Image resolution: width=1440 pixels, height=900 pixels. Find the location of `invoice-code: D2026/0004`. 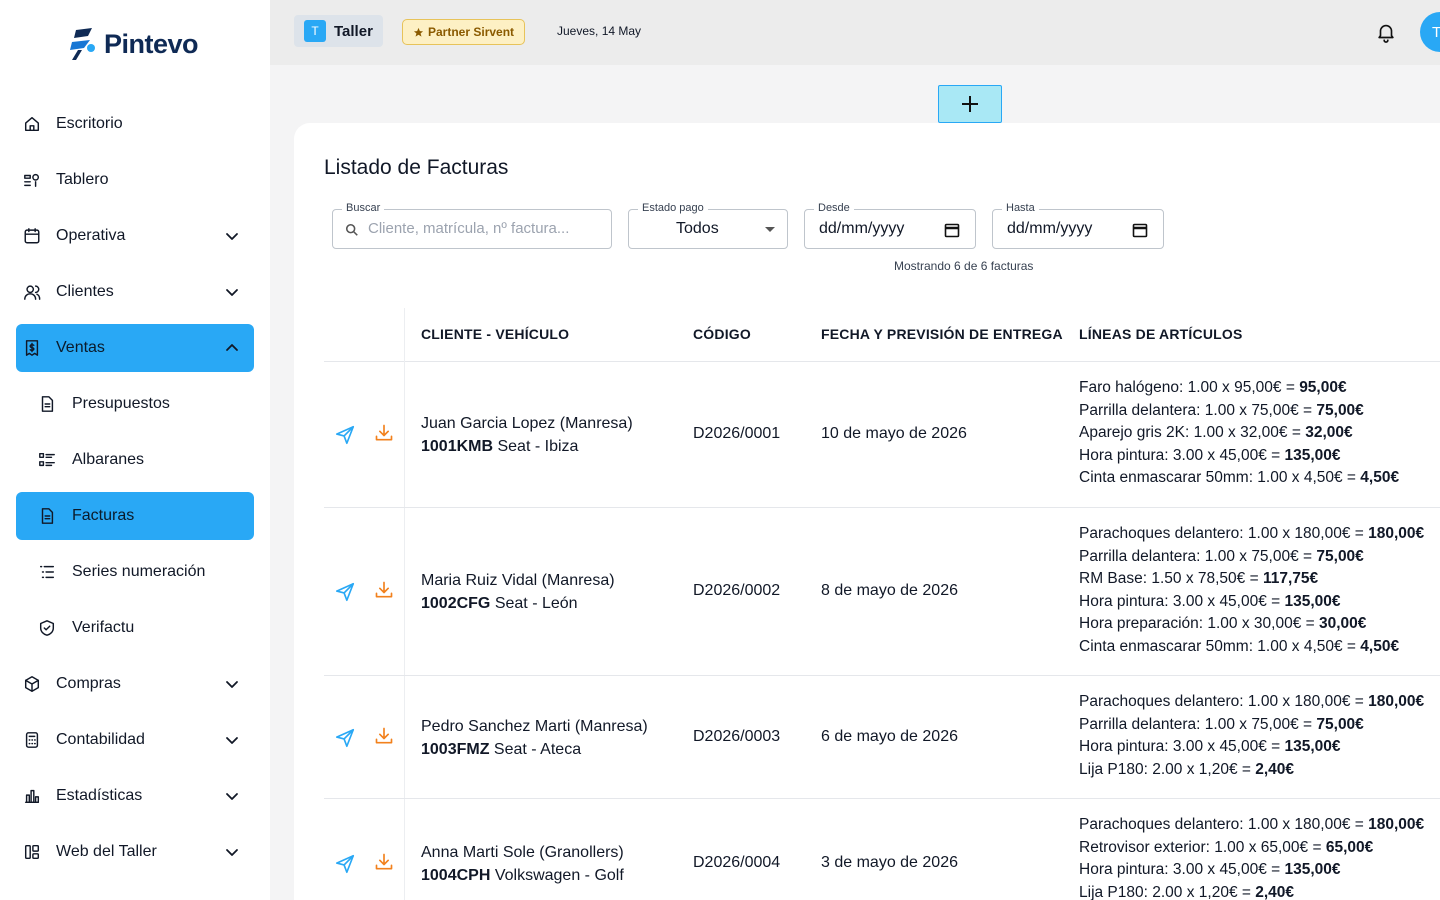

invoice-code: D2026/0004 is located at coordinates (736, 863).